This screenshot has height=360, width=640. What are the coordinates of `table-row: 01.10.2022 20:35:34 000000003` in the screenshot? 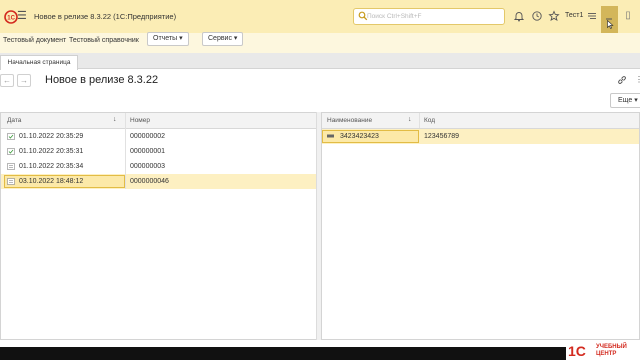 It's located at (158, 166).